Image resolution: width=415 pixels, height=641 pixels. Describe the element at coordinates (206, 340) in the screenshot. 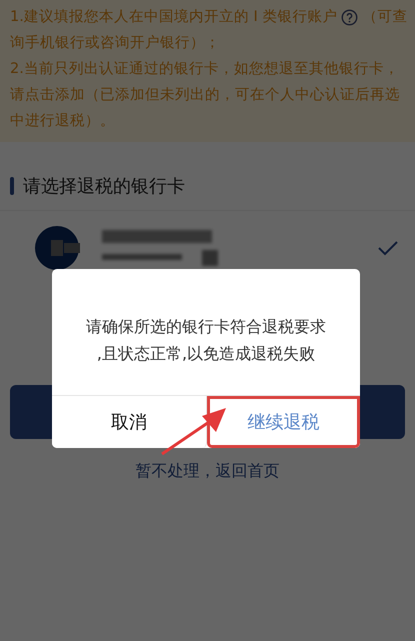

I see `dialog-message: 请确保所选的银行卡符合退税要求,且状态正常,以免造成退税失败` at that location.